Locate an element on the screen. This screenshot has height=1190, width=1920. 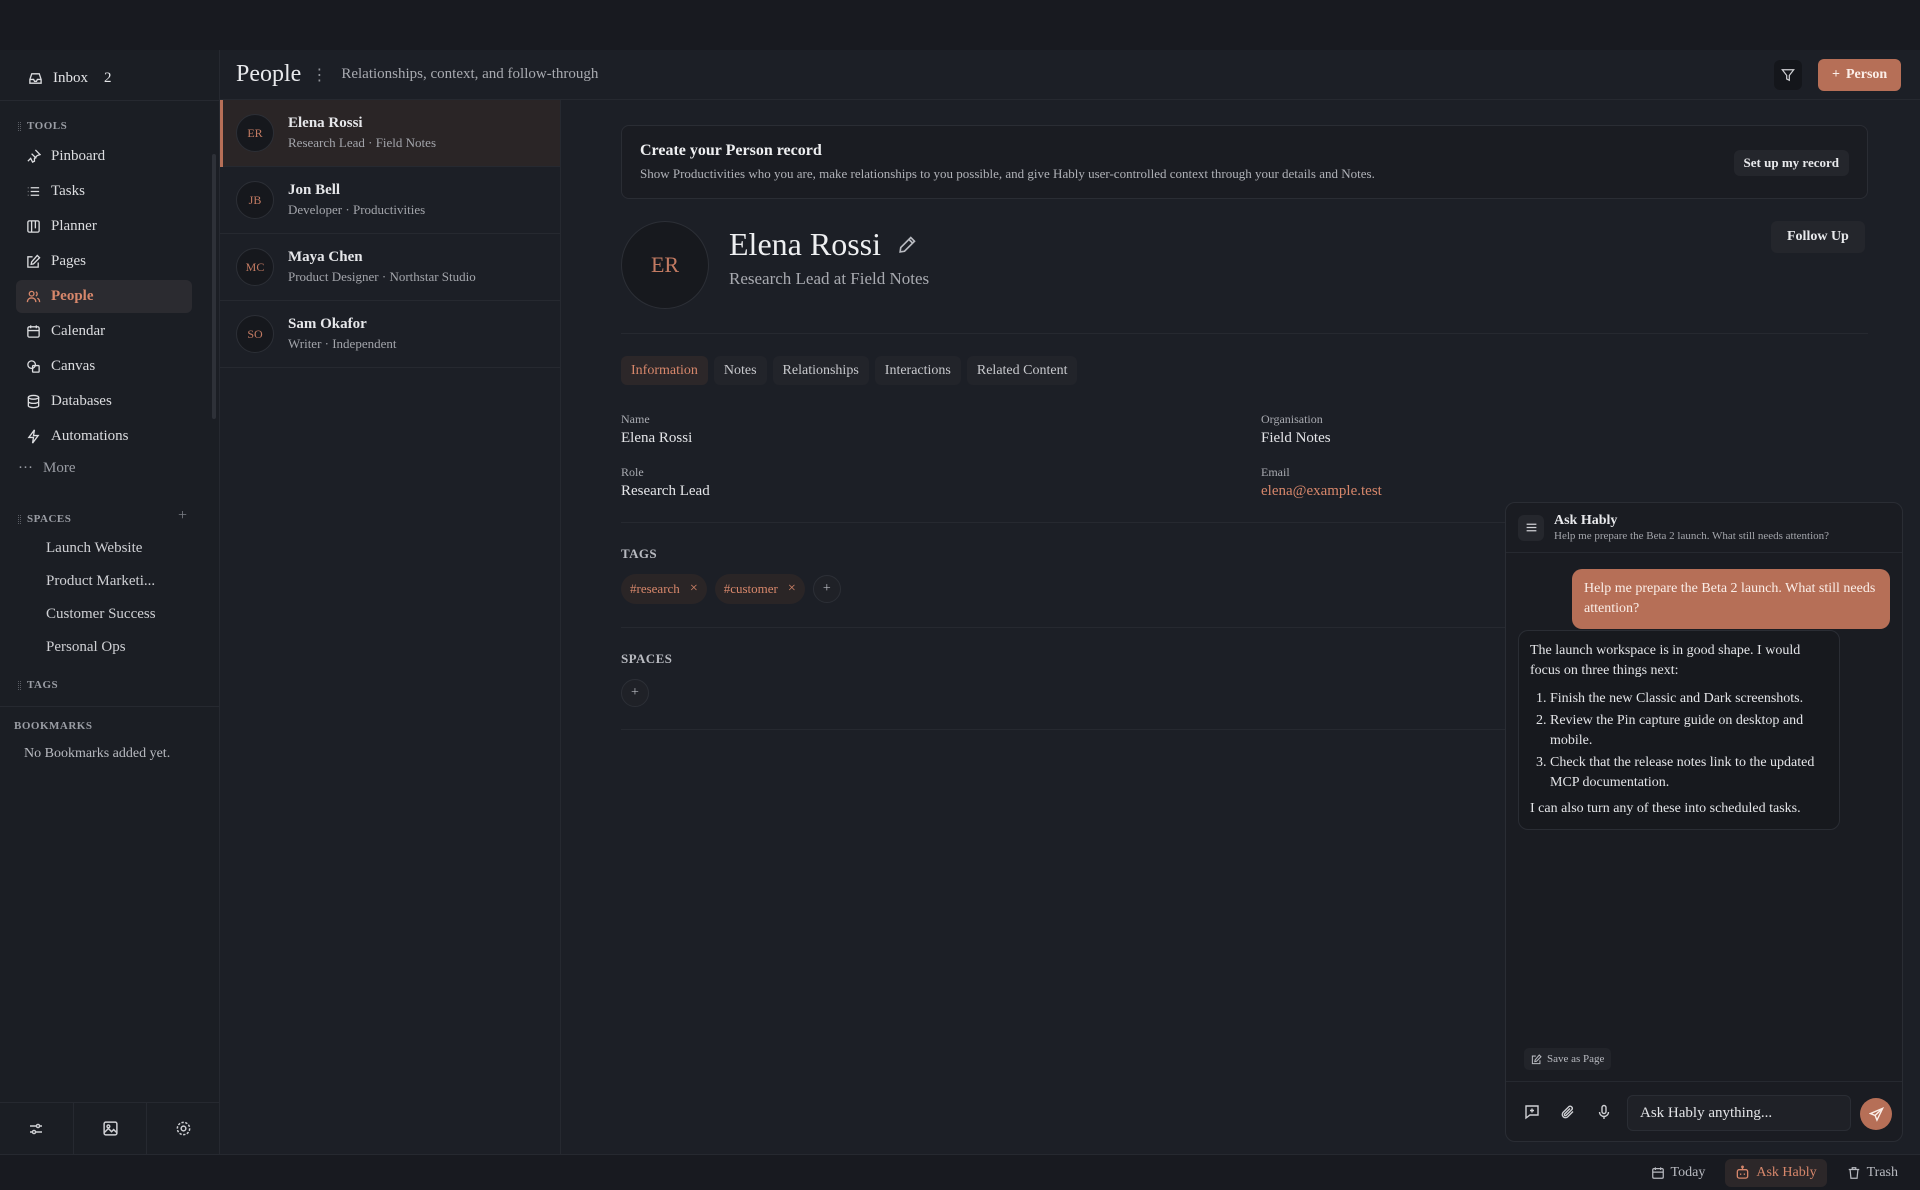
new-chat-icon is located at coordinates (1532, 1112).